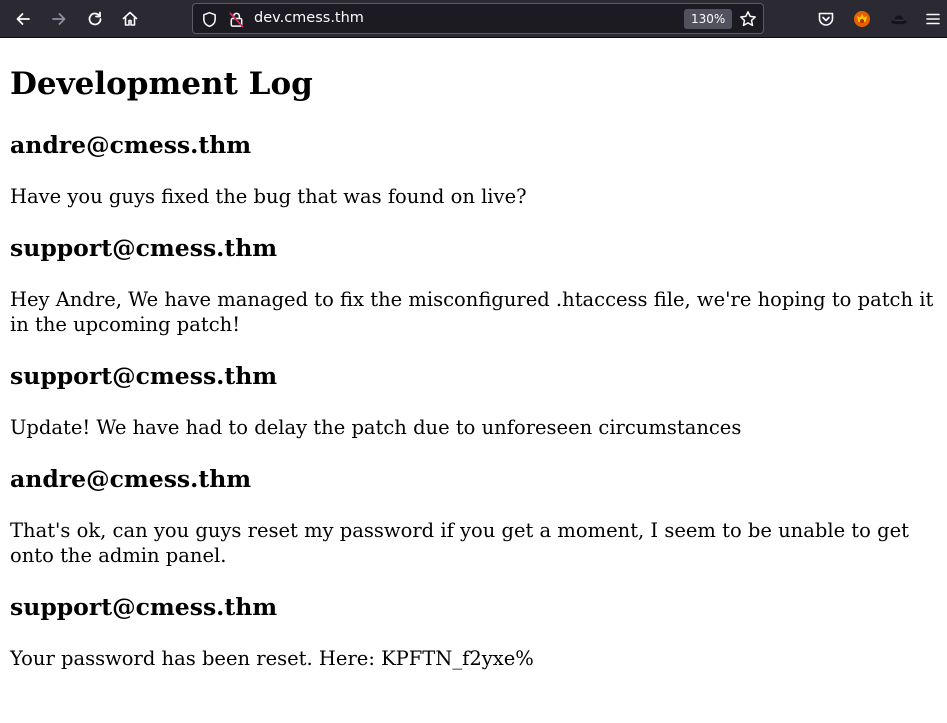 The image size is (947, 723). I want to click on fox-extension-button, so click(862, 19).